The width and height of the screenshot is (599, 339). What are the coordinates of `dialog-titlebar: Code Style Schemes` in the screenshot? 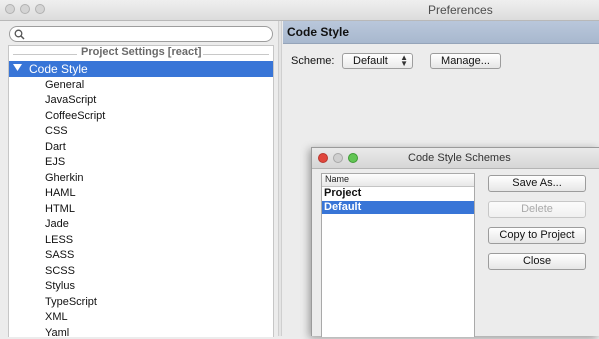 It's located at (455, 158).